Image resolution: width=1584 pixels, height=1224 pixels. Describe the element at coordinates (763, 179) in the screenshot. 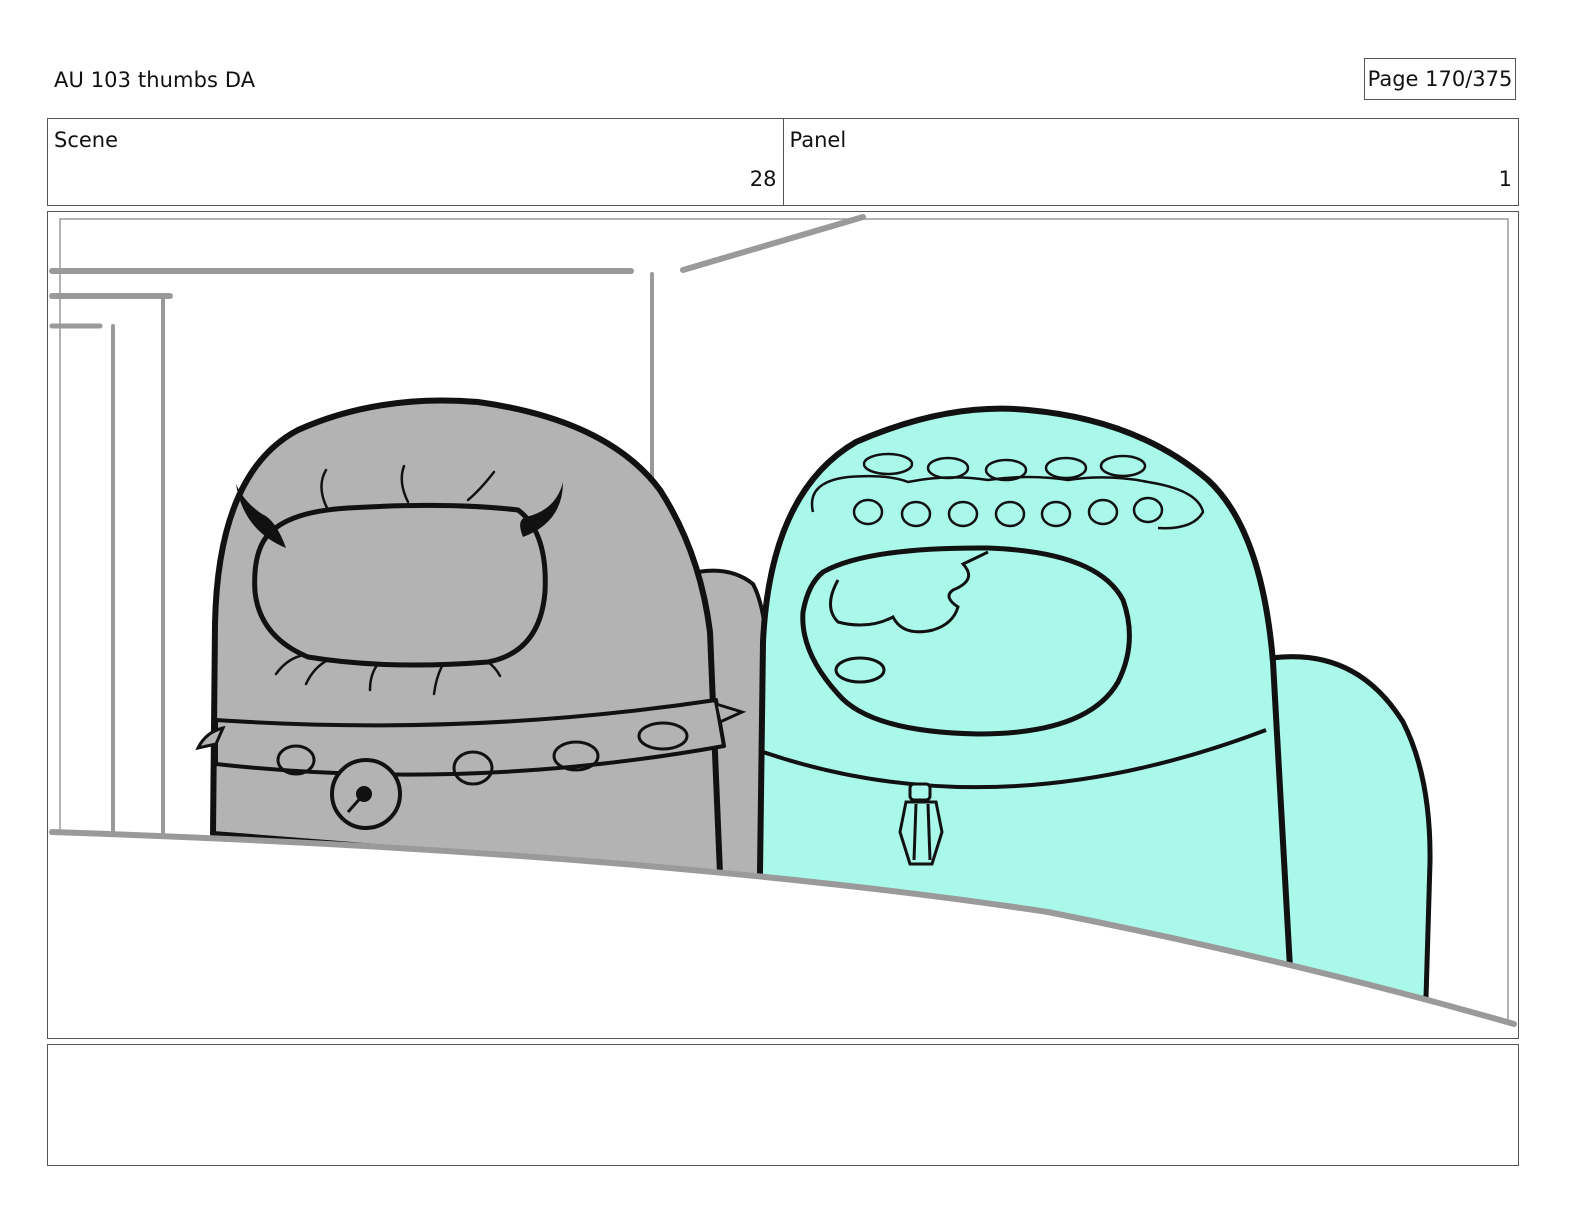

I see `scene-number: 28` at that location.